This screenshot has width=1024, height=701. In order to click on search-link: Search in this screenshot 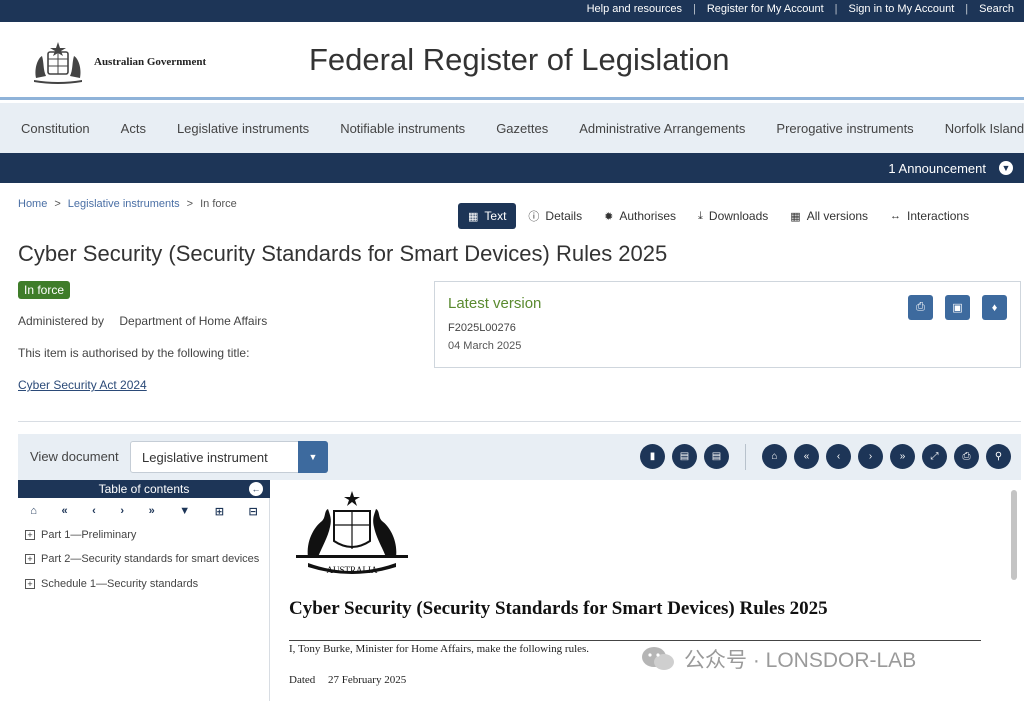, I will do `click(996, 9)`.